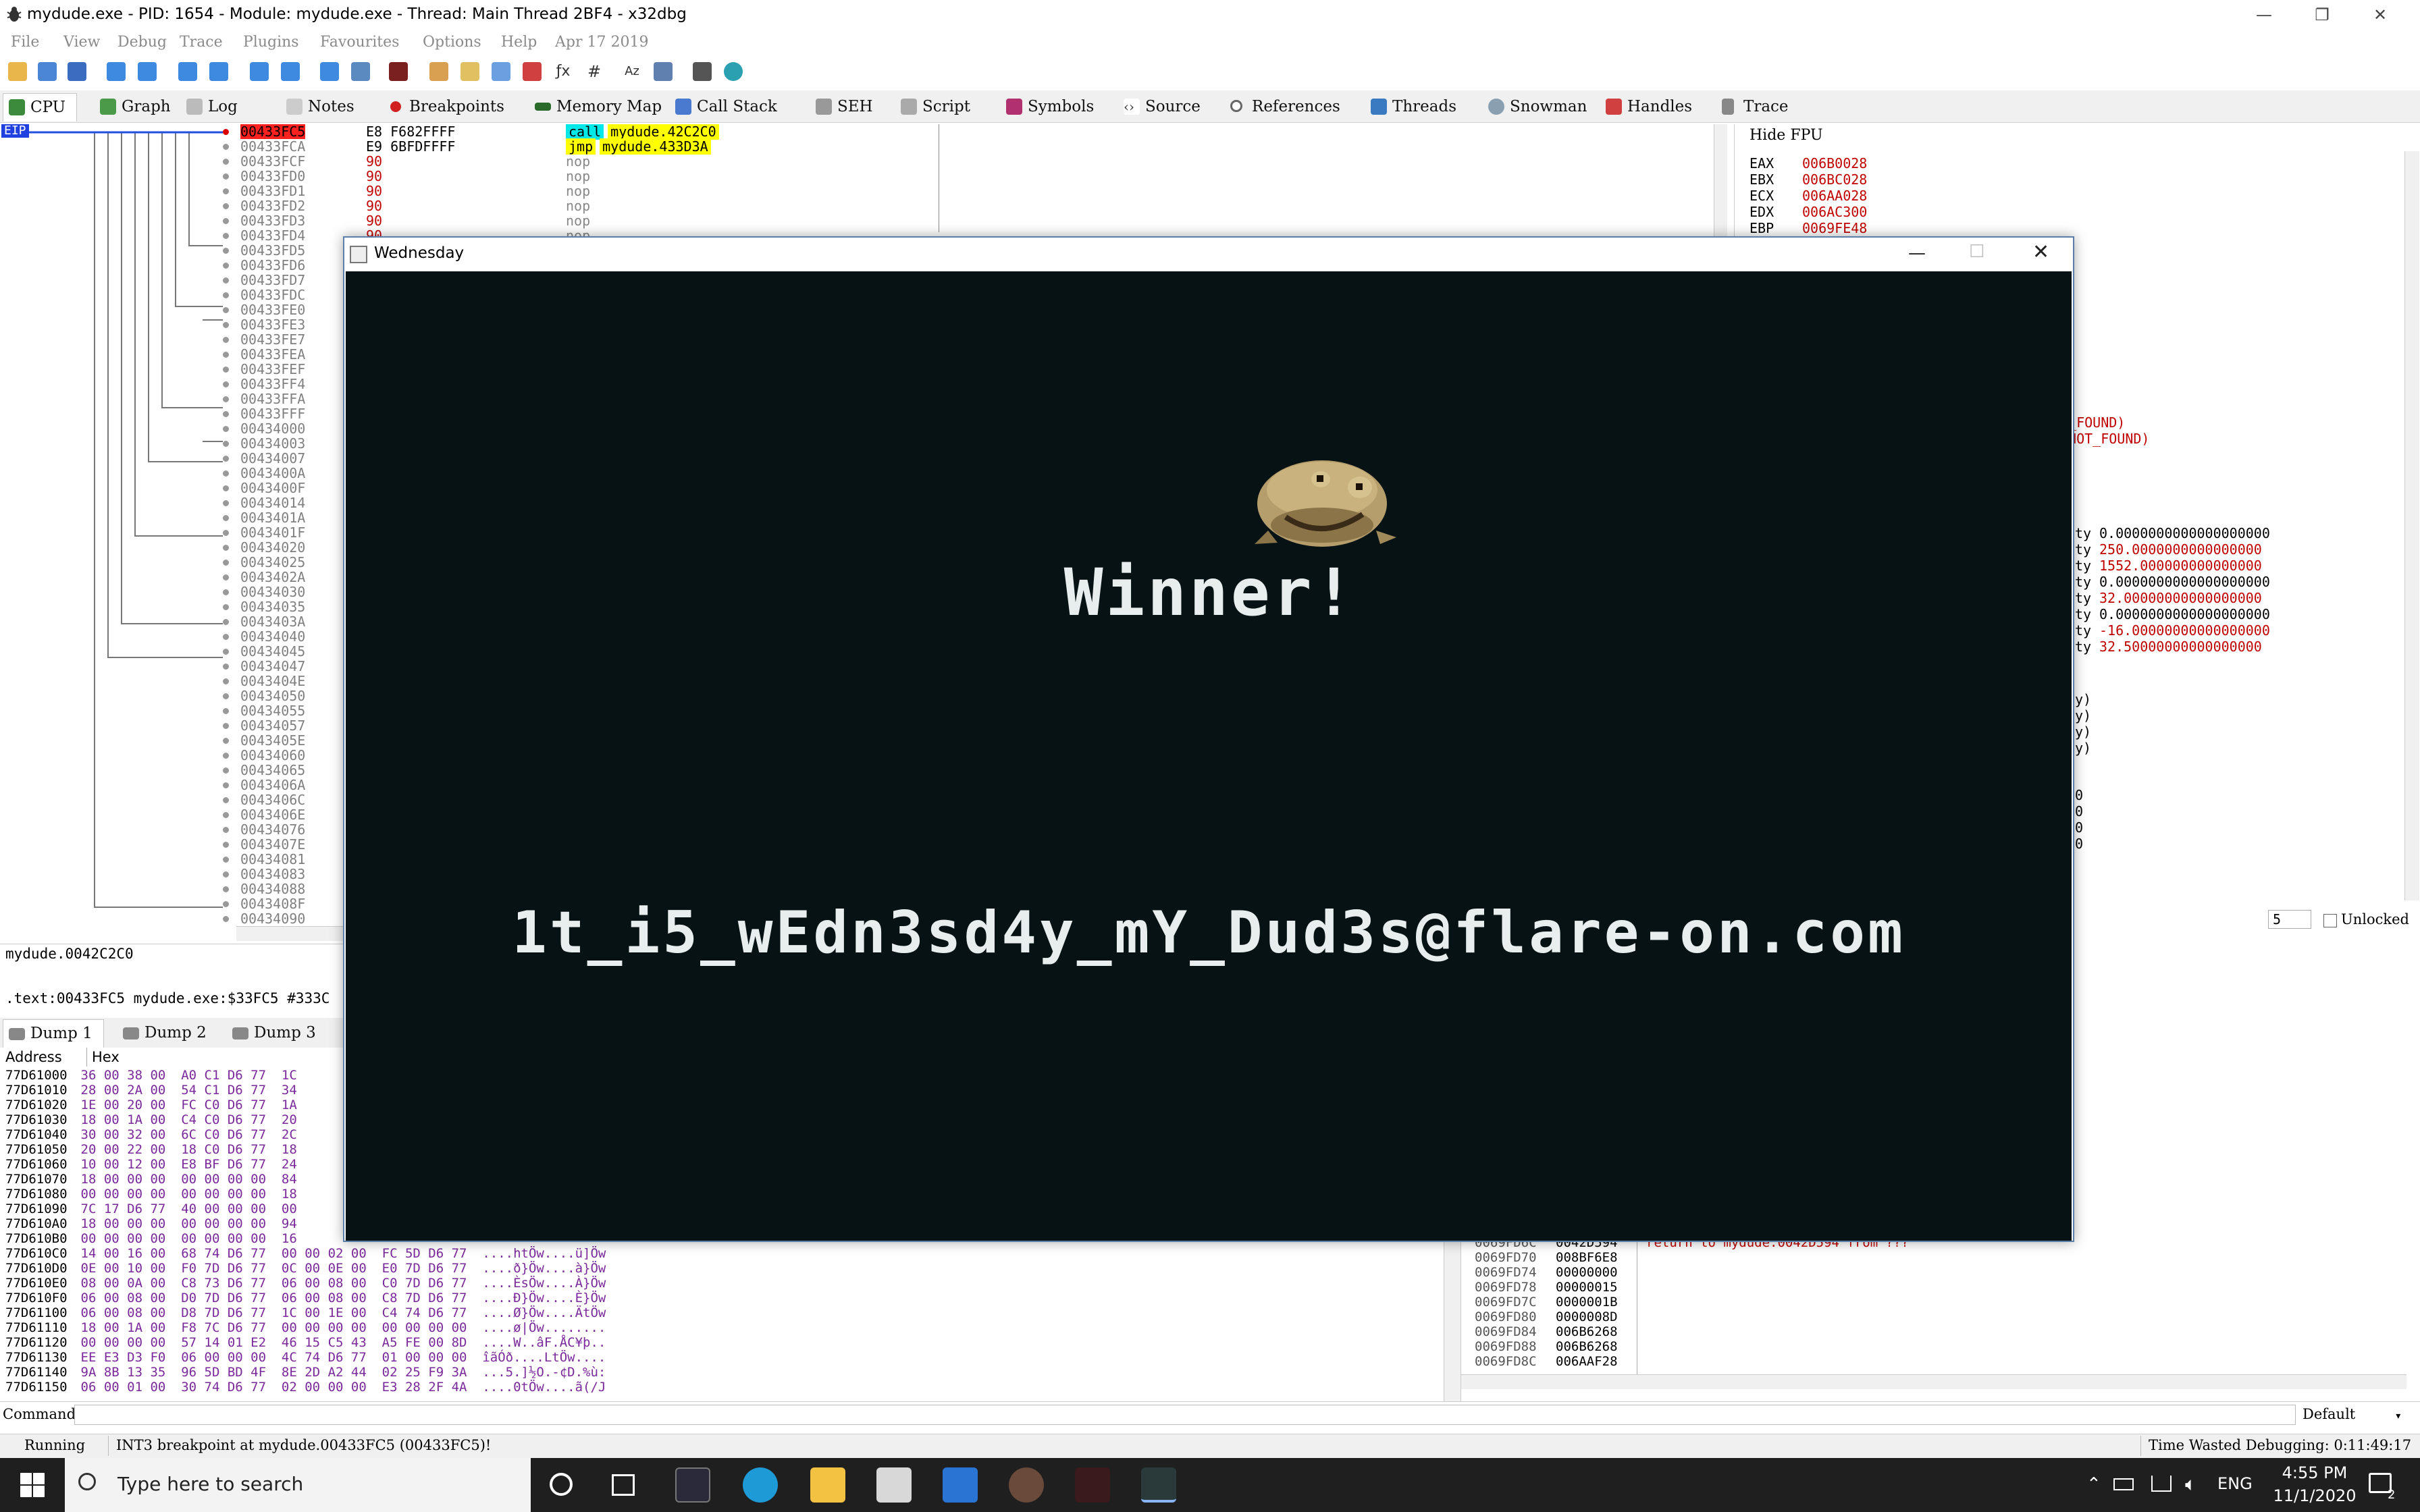 The height and width of the screenshot is (1512, 2420). I want to click on tab-memory-map: Memory Map, so click(595, 107).